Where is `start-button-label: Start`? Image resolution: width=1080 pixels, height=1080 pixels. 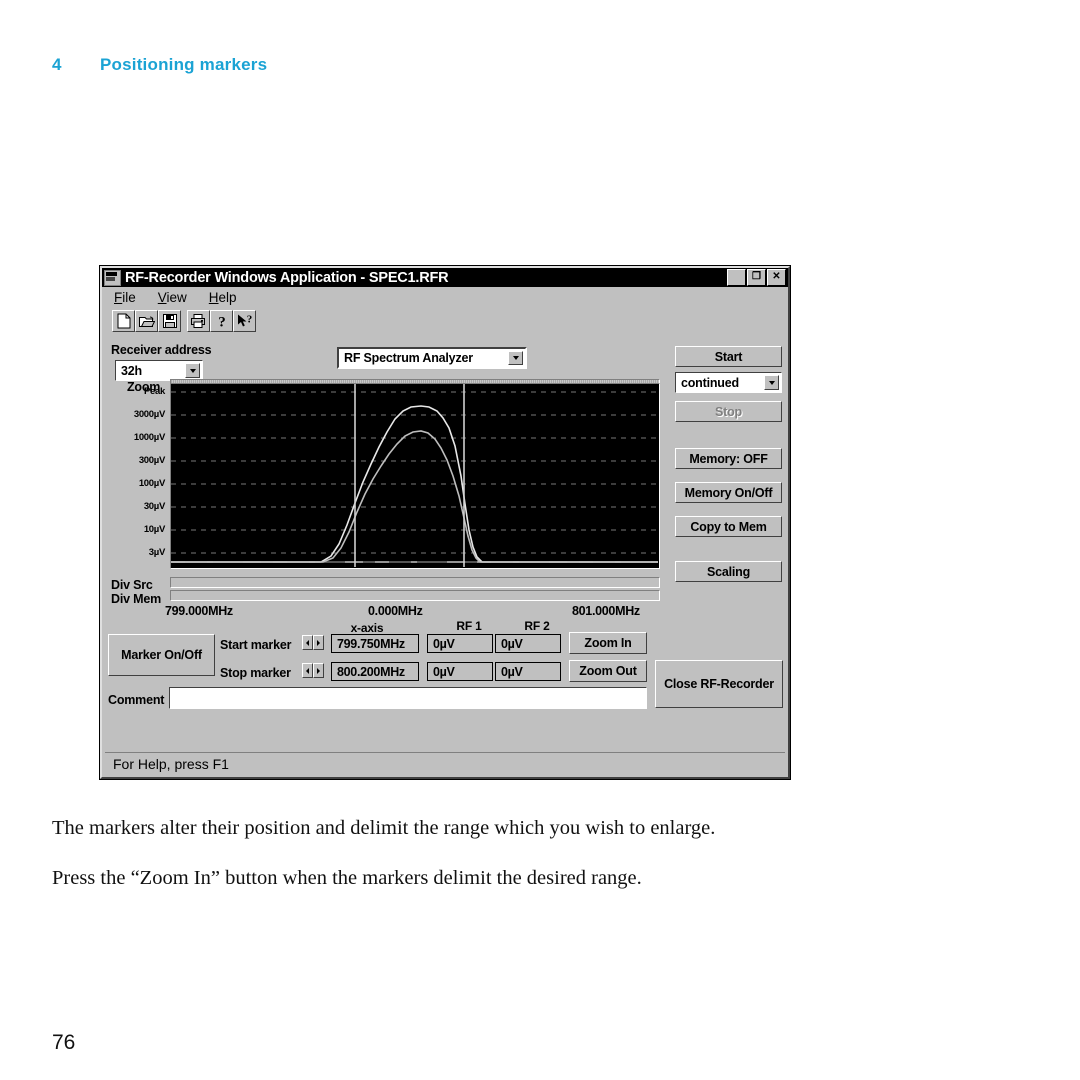 start-button-label: Start is located at coordinates (728, 356).